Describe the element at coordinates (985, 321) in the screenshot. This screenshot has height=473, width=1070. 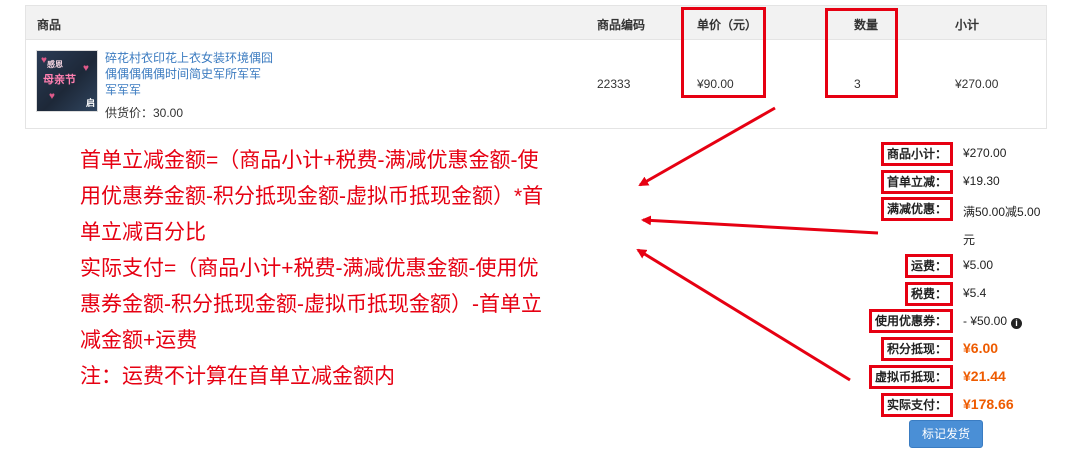
I see `coupon-value: - ¥50.00` at that location.